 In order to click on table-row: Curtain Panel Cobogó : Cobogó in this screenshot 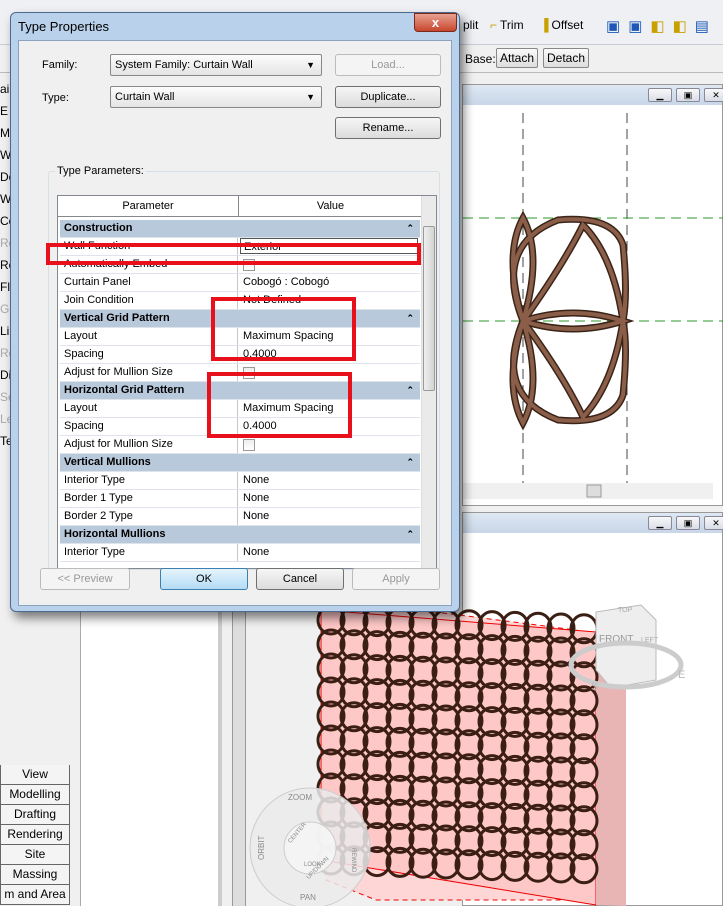, I will do `click(240, 283)`.